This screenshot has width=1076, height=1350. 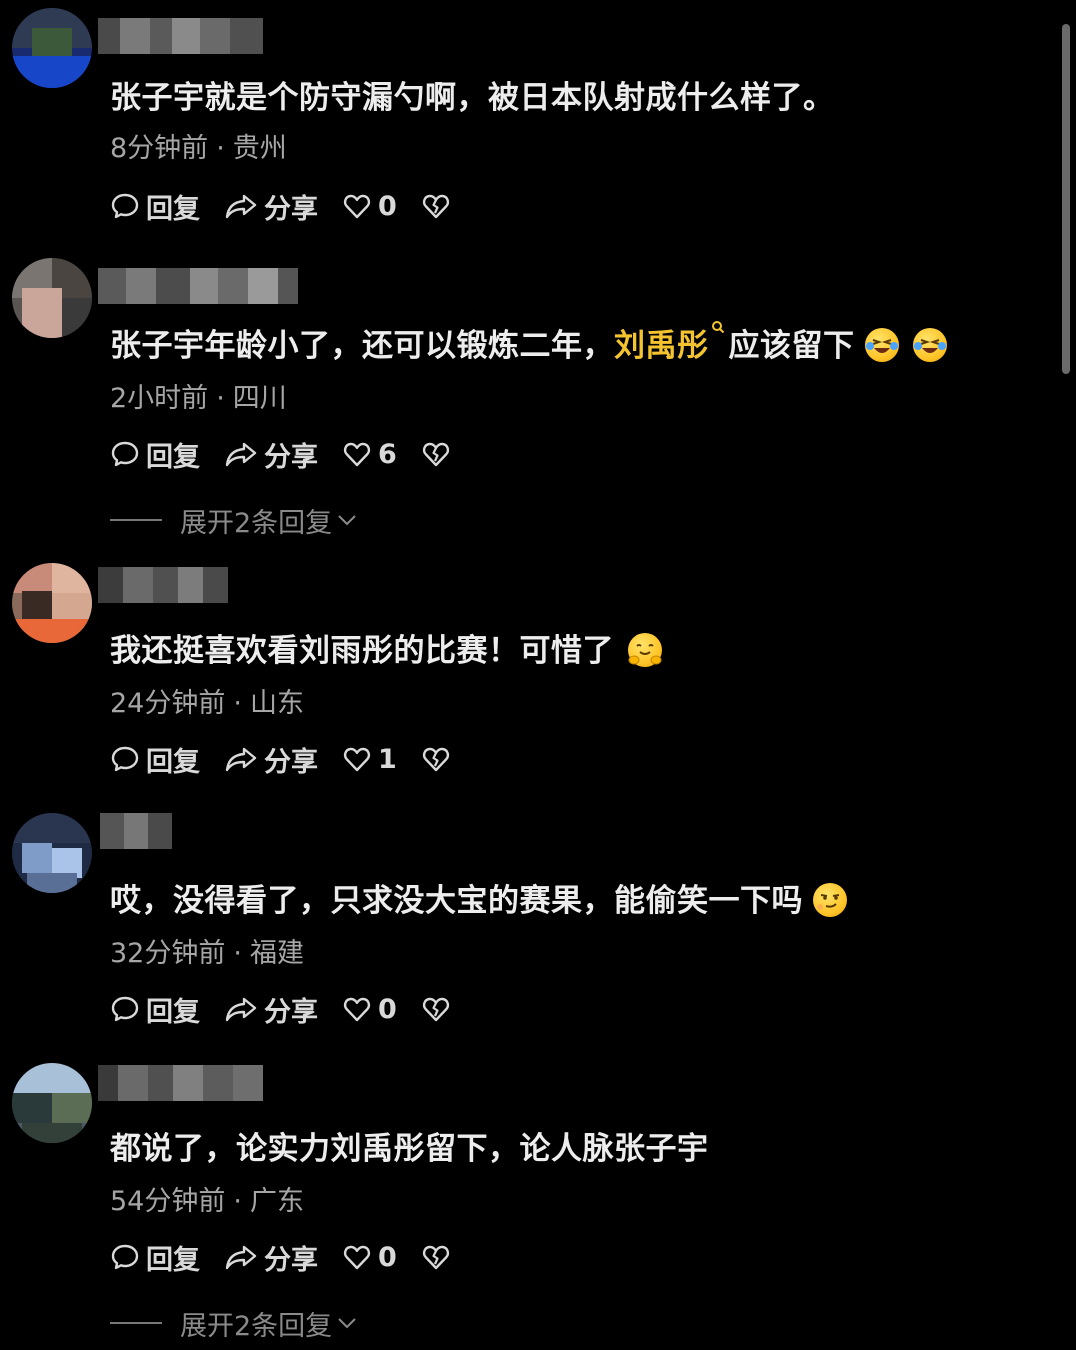 I want to click on scrollbar-thumb, so click(x=1066, y=199).